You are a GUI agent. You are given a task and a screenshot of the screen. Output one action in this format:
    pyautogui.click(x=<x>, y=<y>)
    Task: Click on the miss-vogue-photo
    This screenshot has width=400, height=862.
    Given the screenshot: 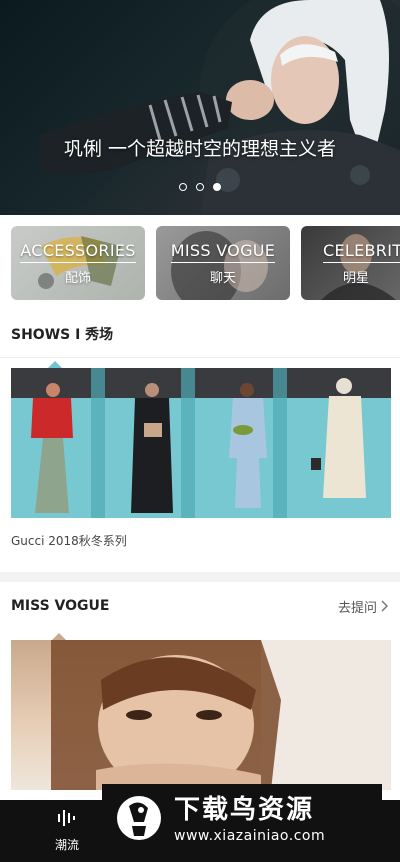 What is the action you would take?
    pyautogui.click(x=219, y=265)
    